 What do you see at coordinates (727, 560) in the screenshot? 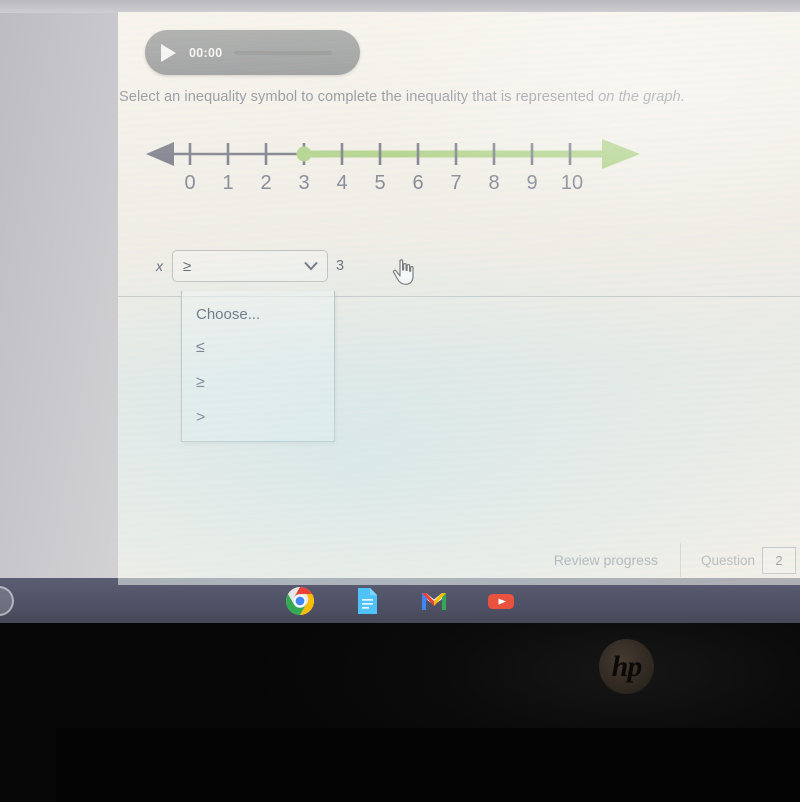
I see `question-label: Question` at bounding box center [727, 560].